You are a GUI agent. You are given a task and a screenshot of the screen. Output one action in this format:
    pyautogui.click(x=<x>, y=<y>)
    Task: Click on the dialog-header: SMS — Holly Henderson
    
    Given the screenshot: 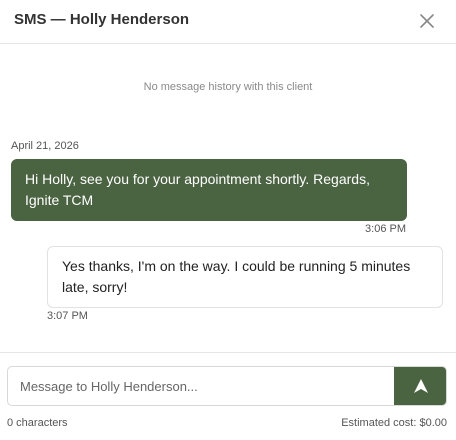 What is the action you would take?
    pyautogui.click(x=228, y=22)
    